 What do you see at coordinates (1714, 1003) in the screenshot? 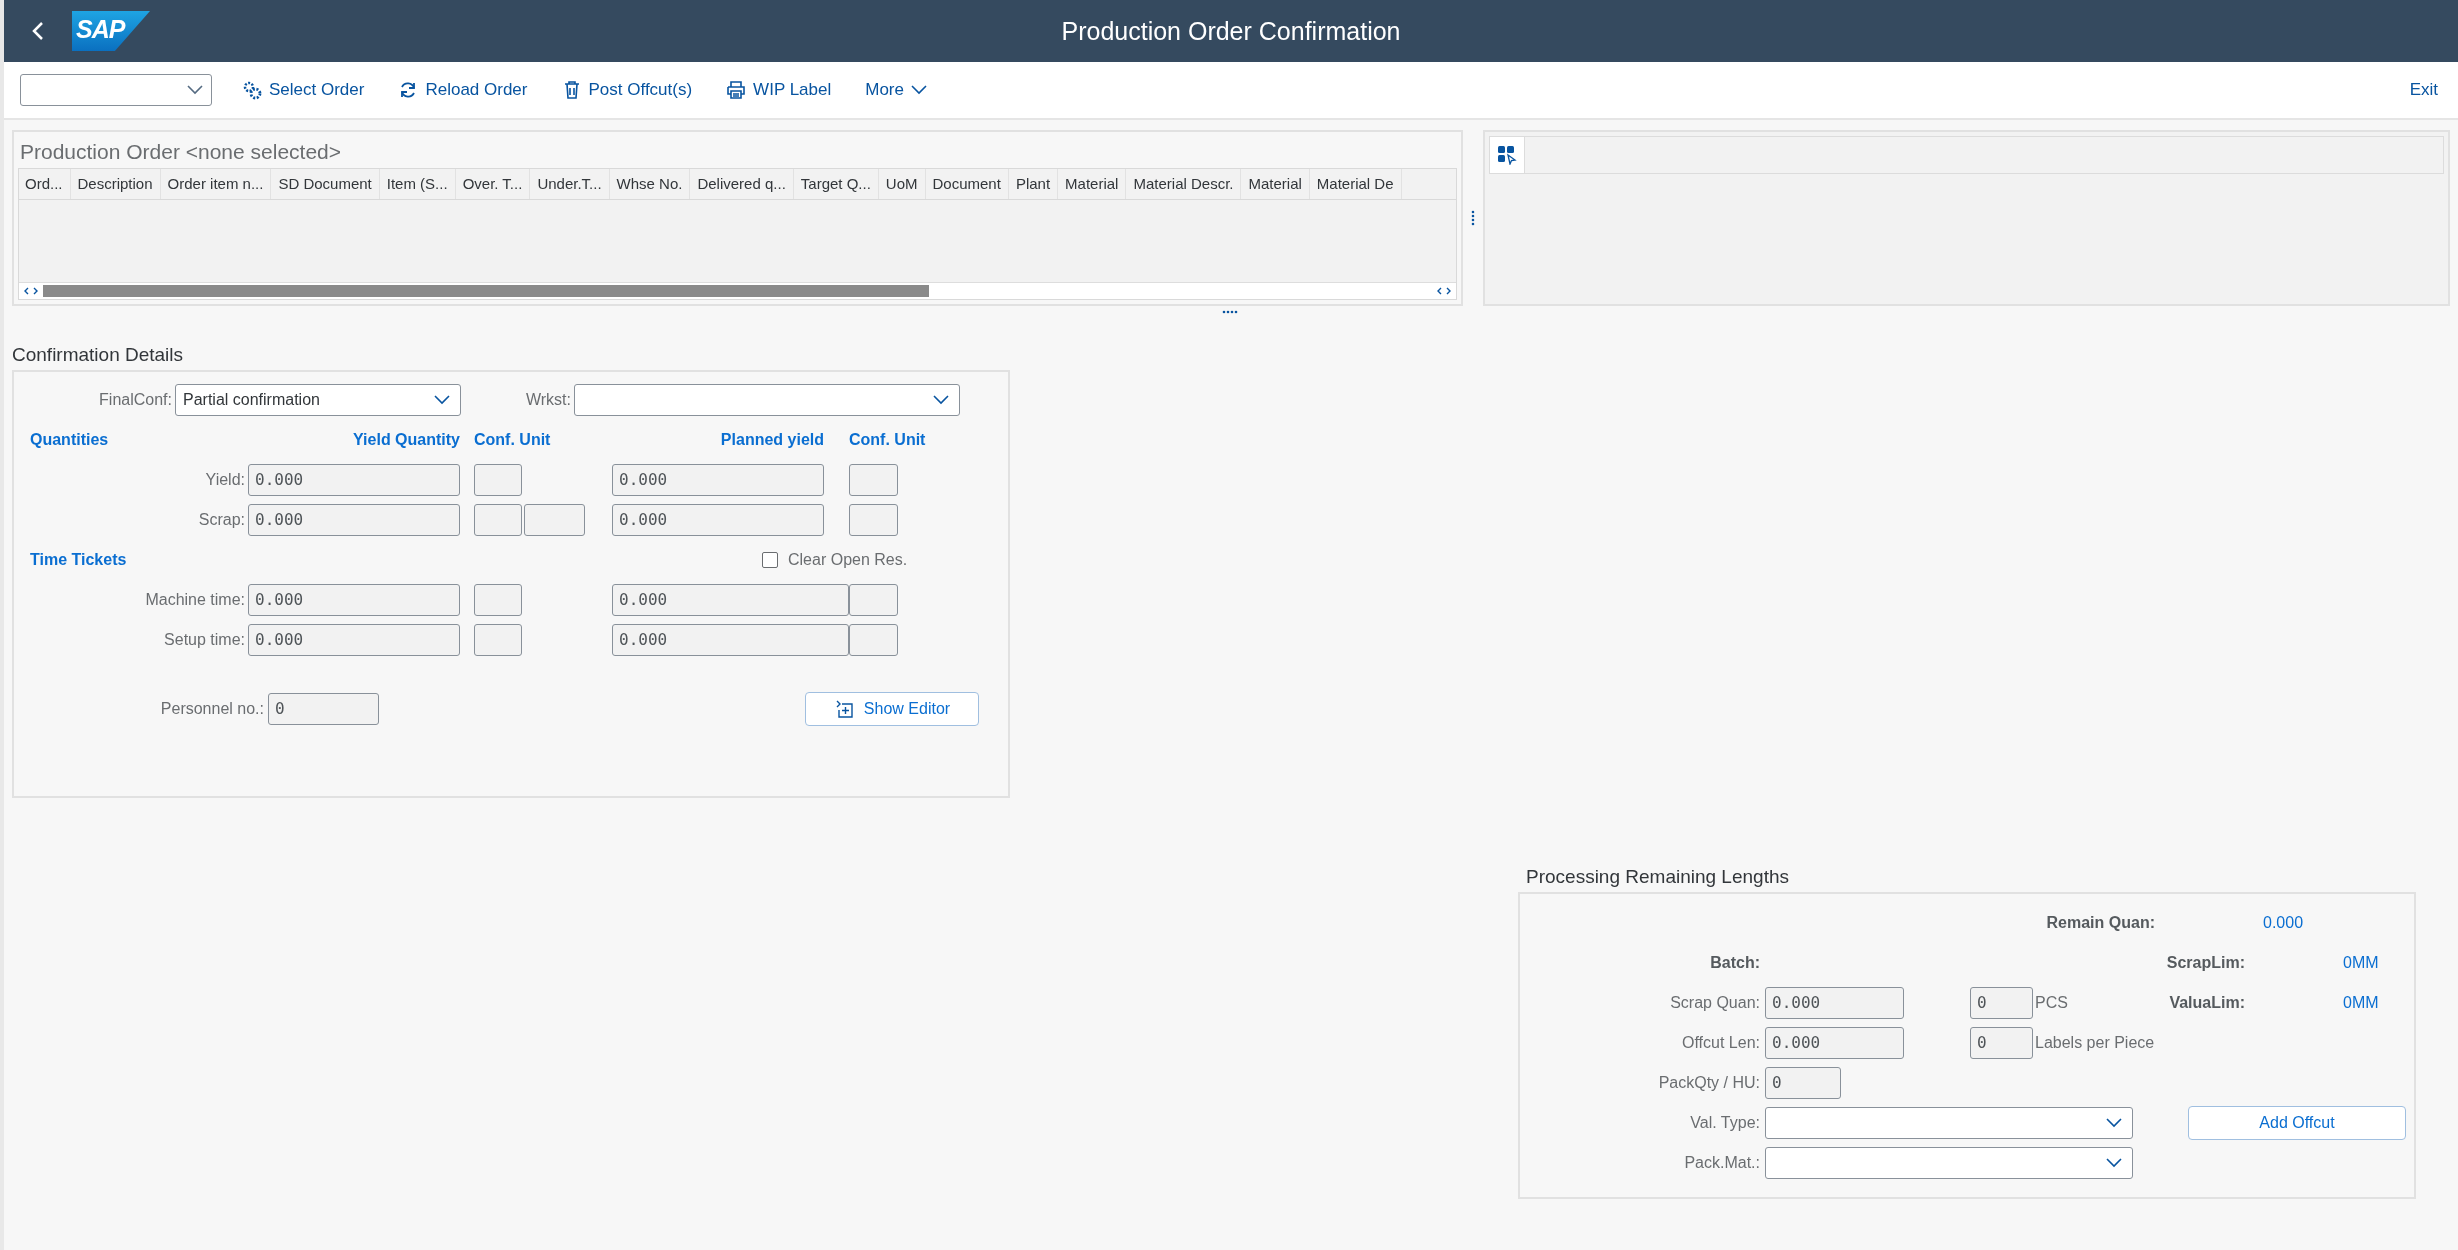
I see `field-label: Scrap Quan:` at bounding box center [1714, 1003].